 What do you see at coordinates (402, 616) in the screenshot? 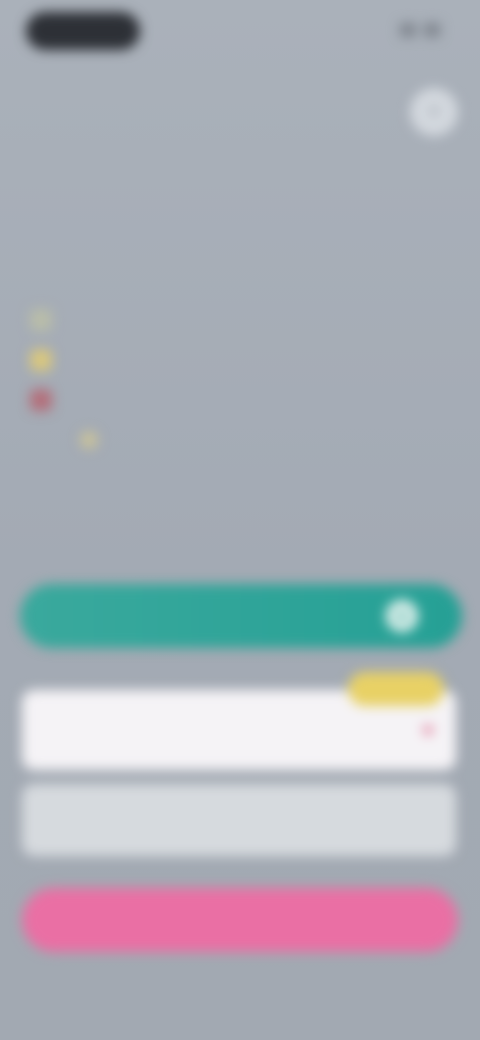
I see `plus-icon: +` at bounding box center [402, 616].